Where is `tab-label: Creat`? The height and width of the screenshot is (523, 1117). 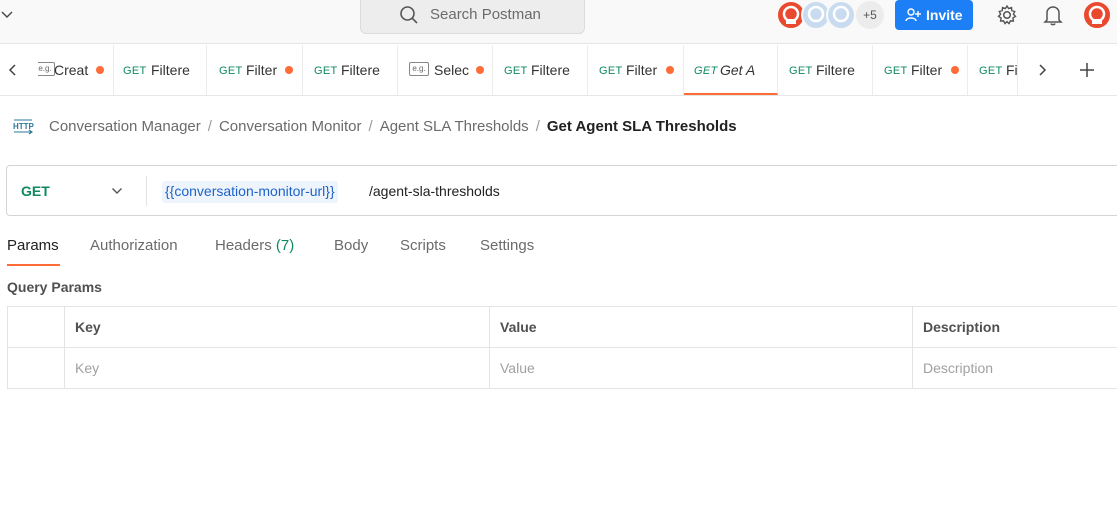 tab-label: Creat is located at coordinates (71, 70).